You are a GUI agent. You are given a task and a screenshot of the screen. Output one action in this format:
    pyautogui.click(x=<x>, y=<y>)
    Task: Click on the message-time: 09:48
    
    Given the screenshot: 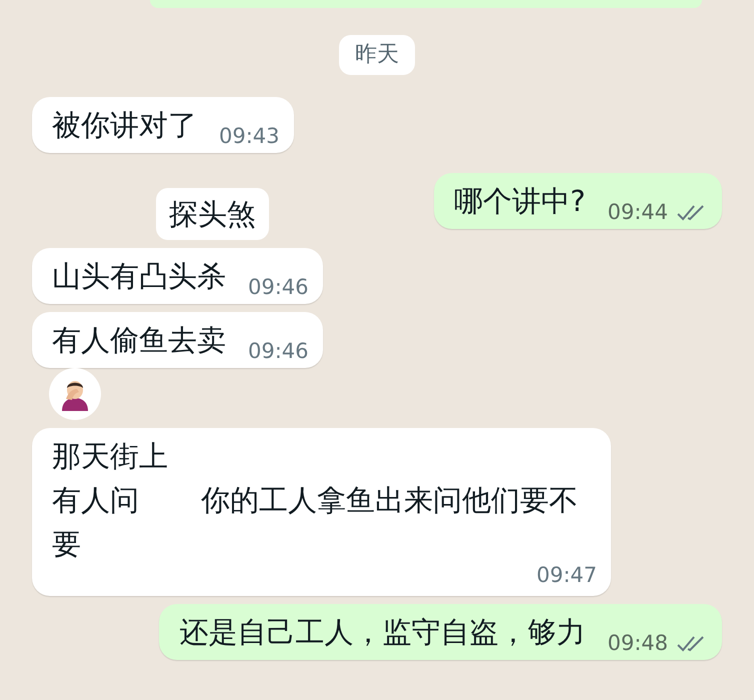 What is the action you would take?
    pyautogui.click(x=637, y=643)
    